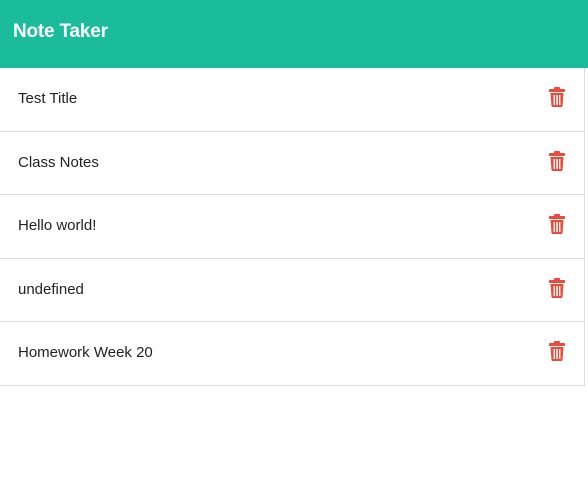  I want to click on note-title: Class Notes, so click(58, 162).